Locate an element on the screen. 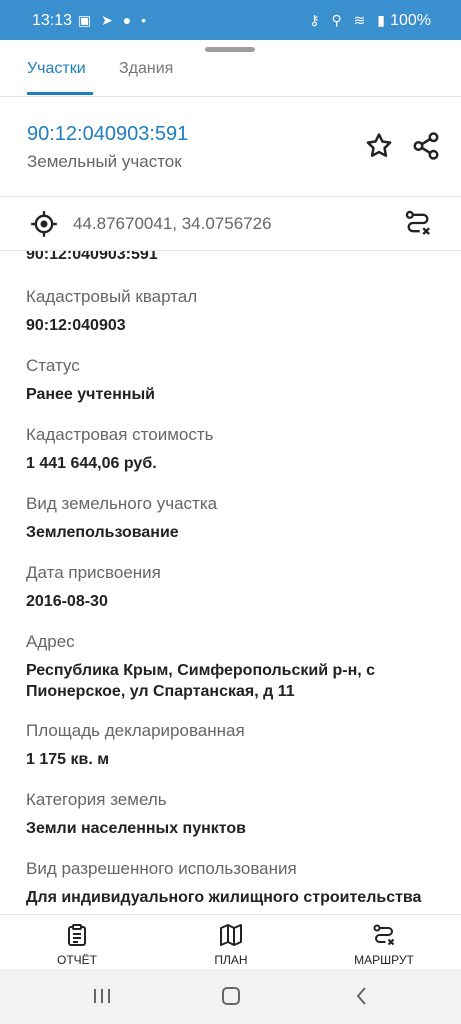 The width and height of the screenshot is (461, 1024). coordinates-text: 44.87670041, 34.0756726 is located at coordinates (172, 224).